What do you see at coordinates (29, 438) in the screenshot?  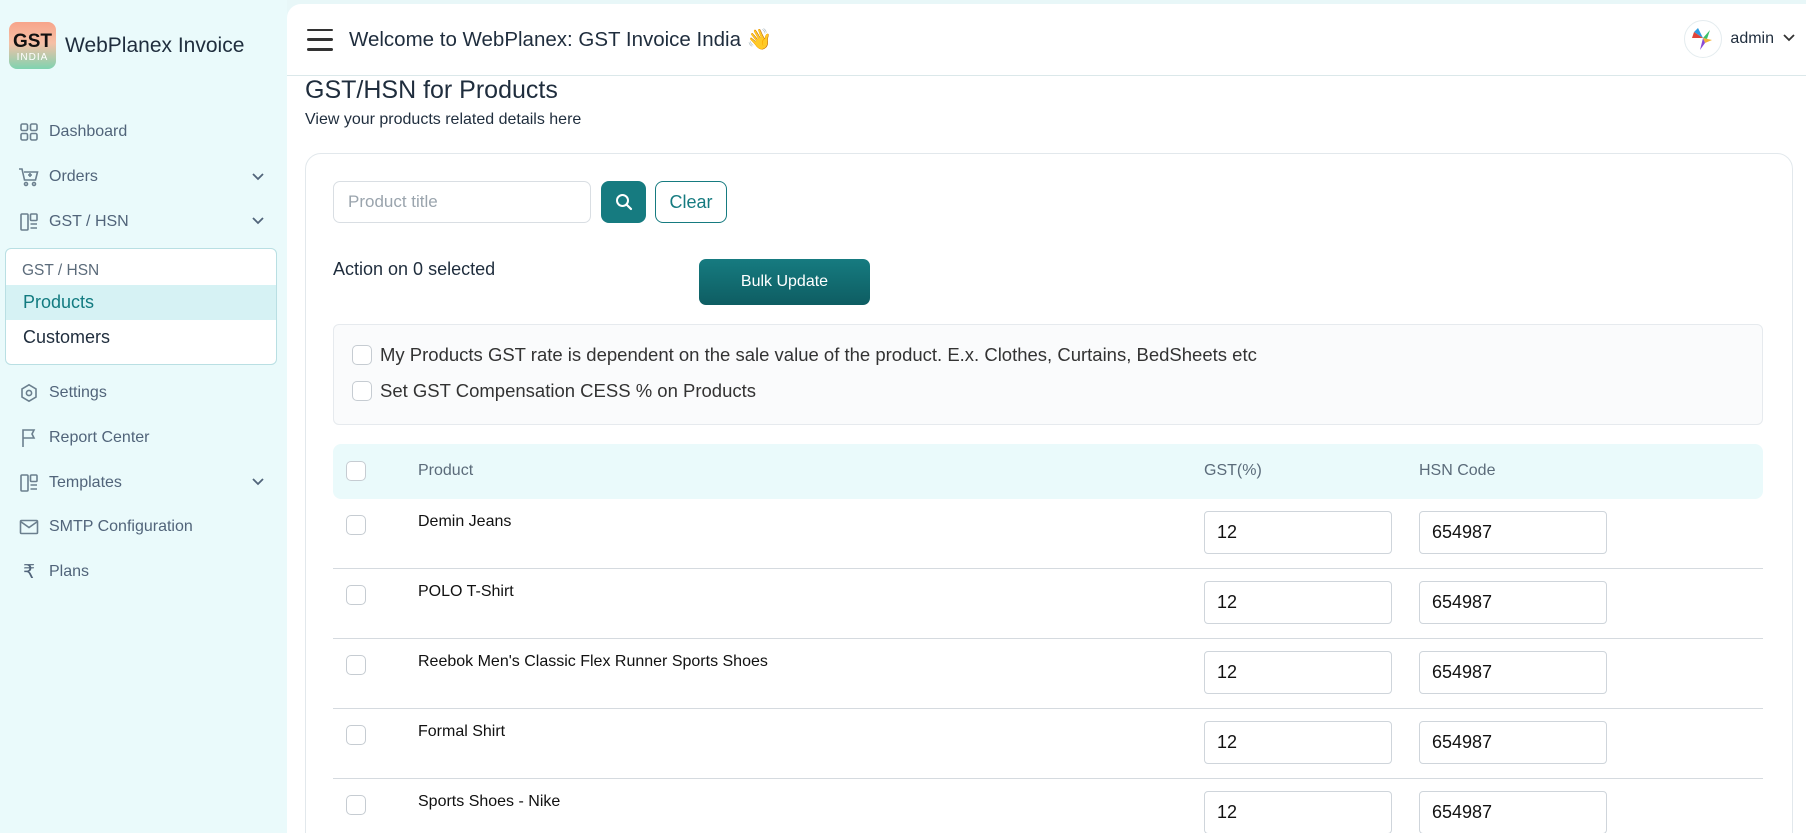 I see `flag-icon` at bounding box center [29, 438].